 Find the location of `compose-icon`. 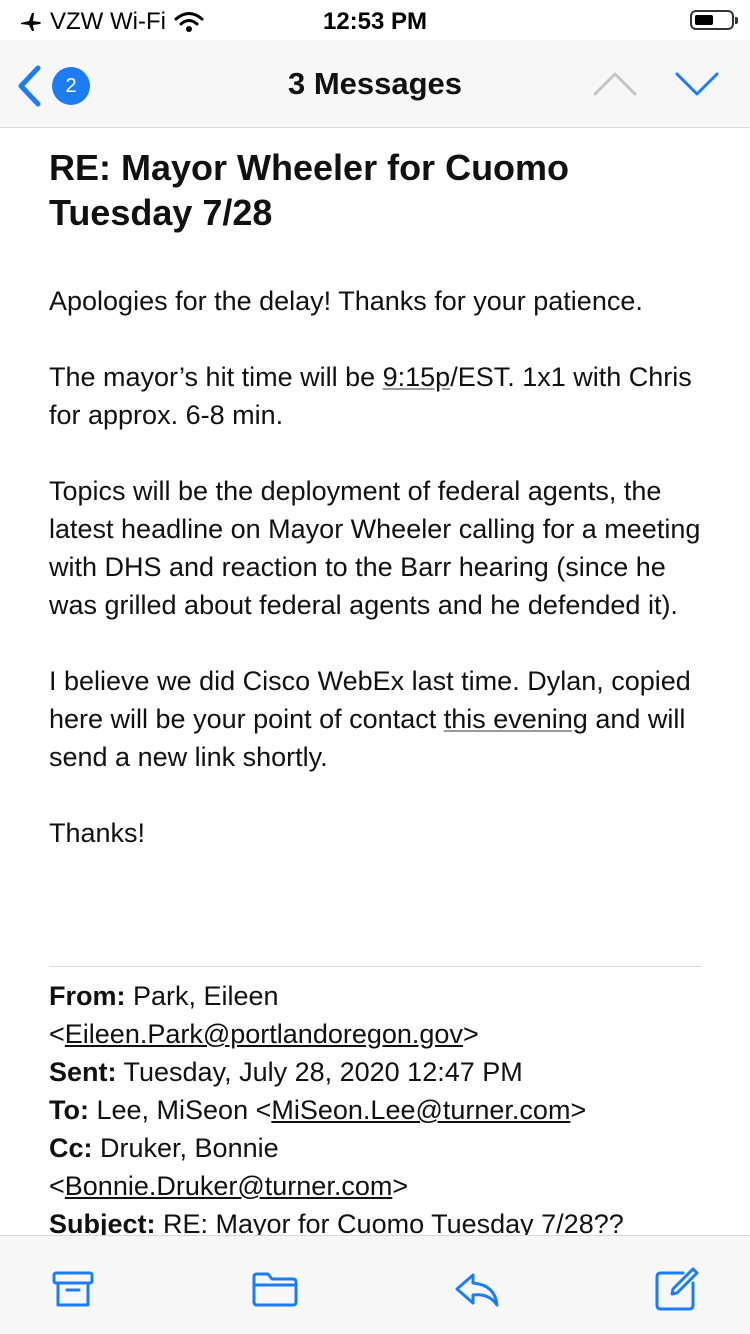

compose-icon is located at coordinates (677, 1289).